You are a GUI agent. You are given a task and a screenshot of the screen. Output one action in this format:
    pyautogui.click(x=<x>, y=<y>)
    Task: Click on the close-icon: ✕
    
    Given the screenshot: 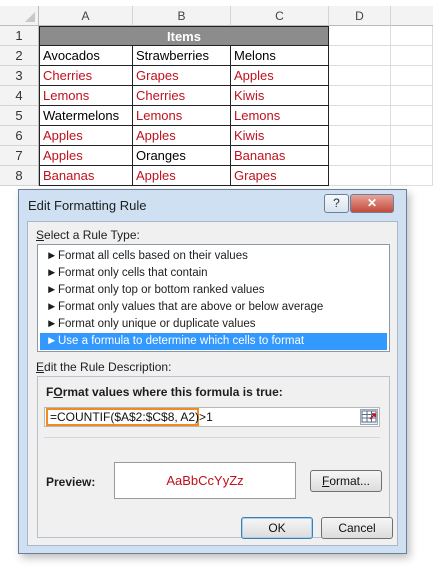 What is the action you would take?
    pyautogui.click(x=372, y=203)
    